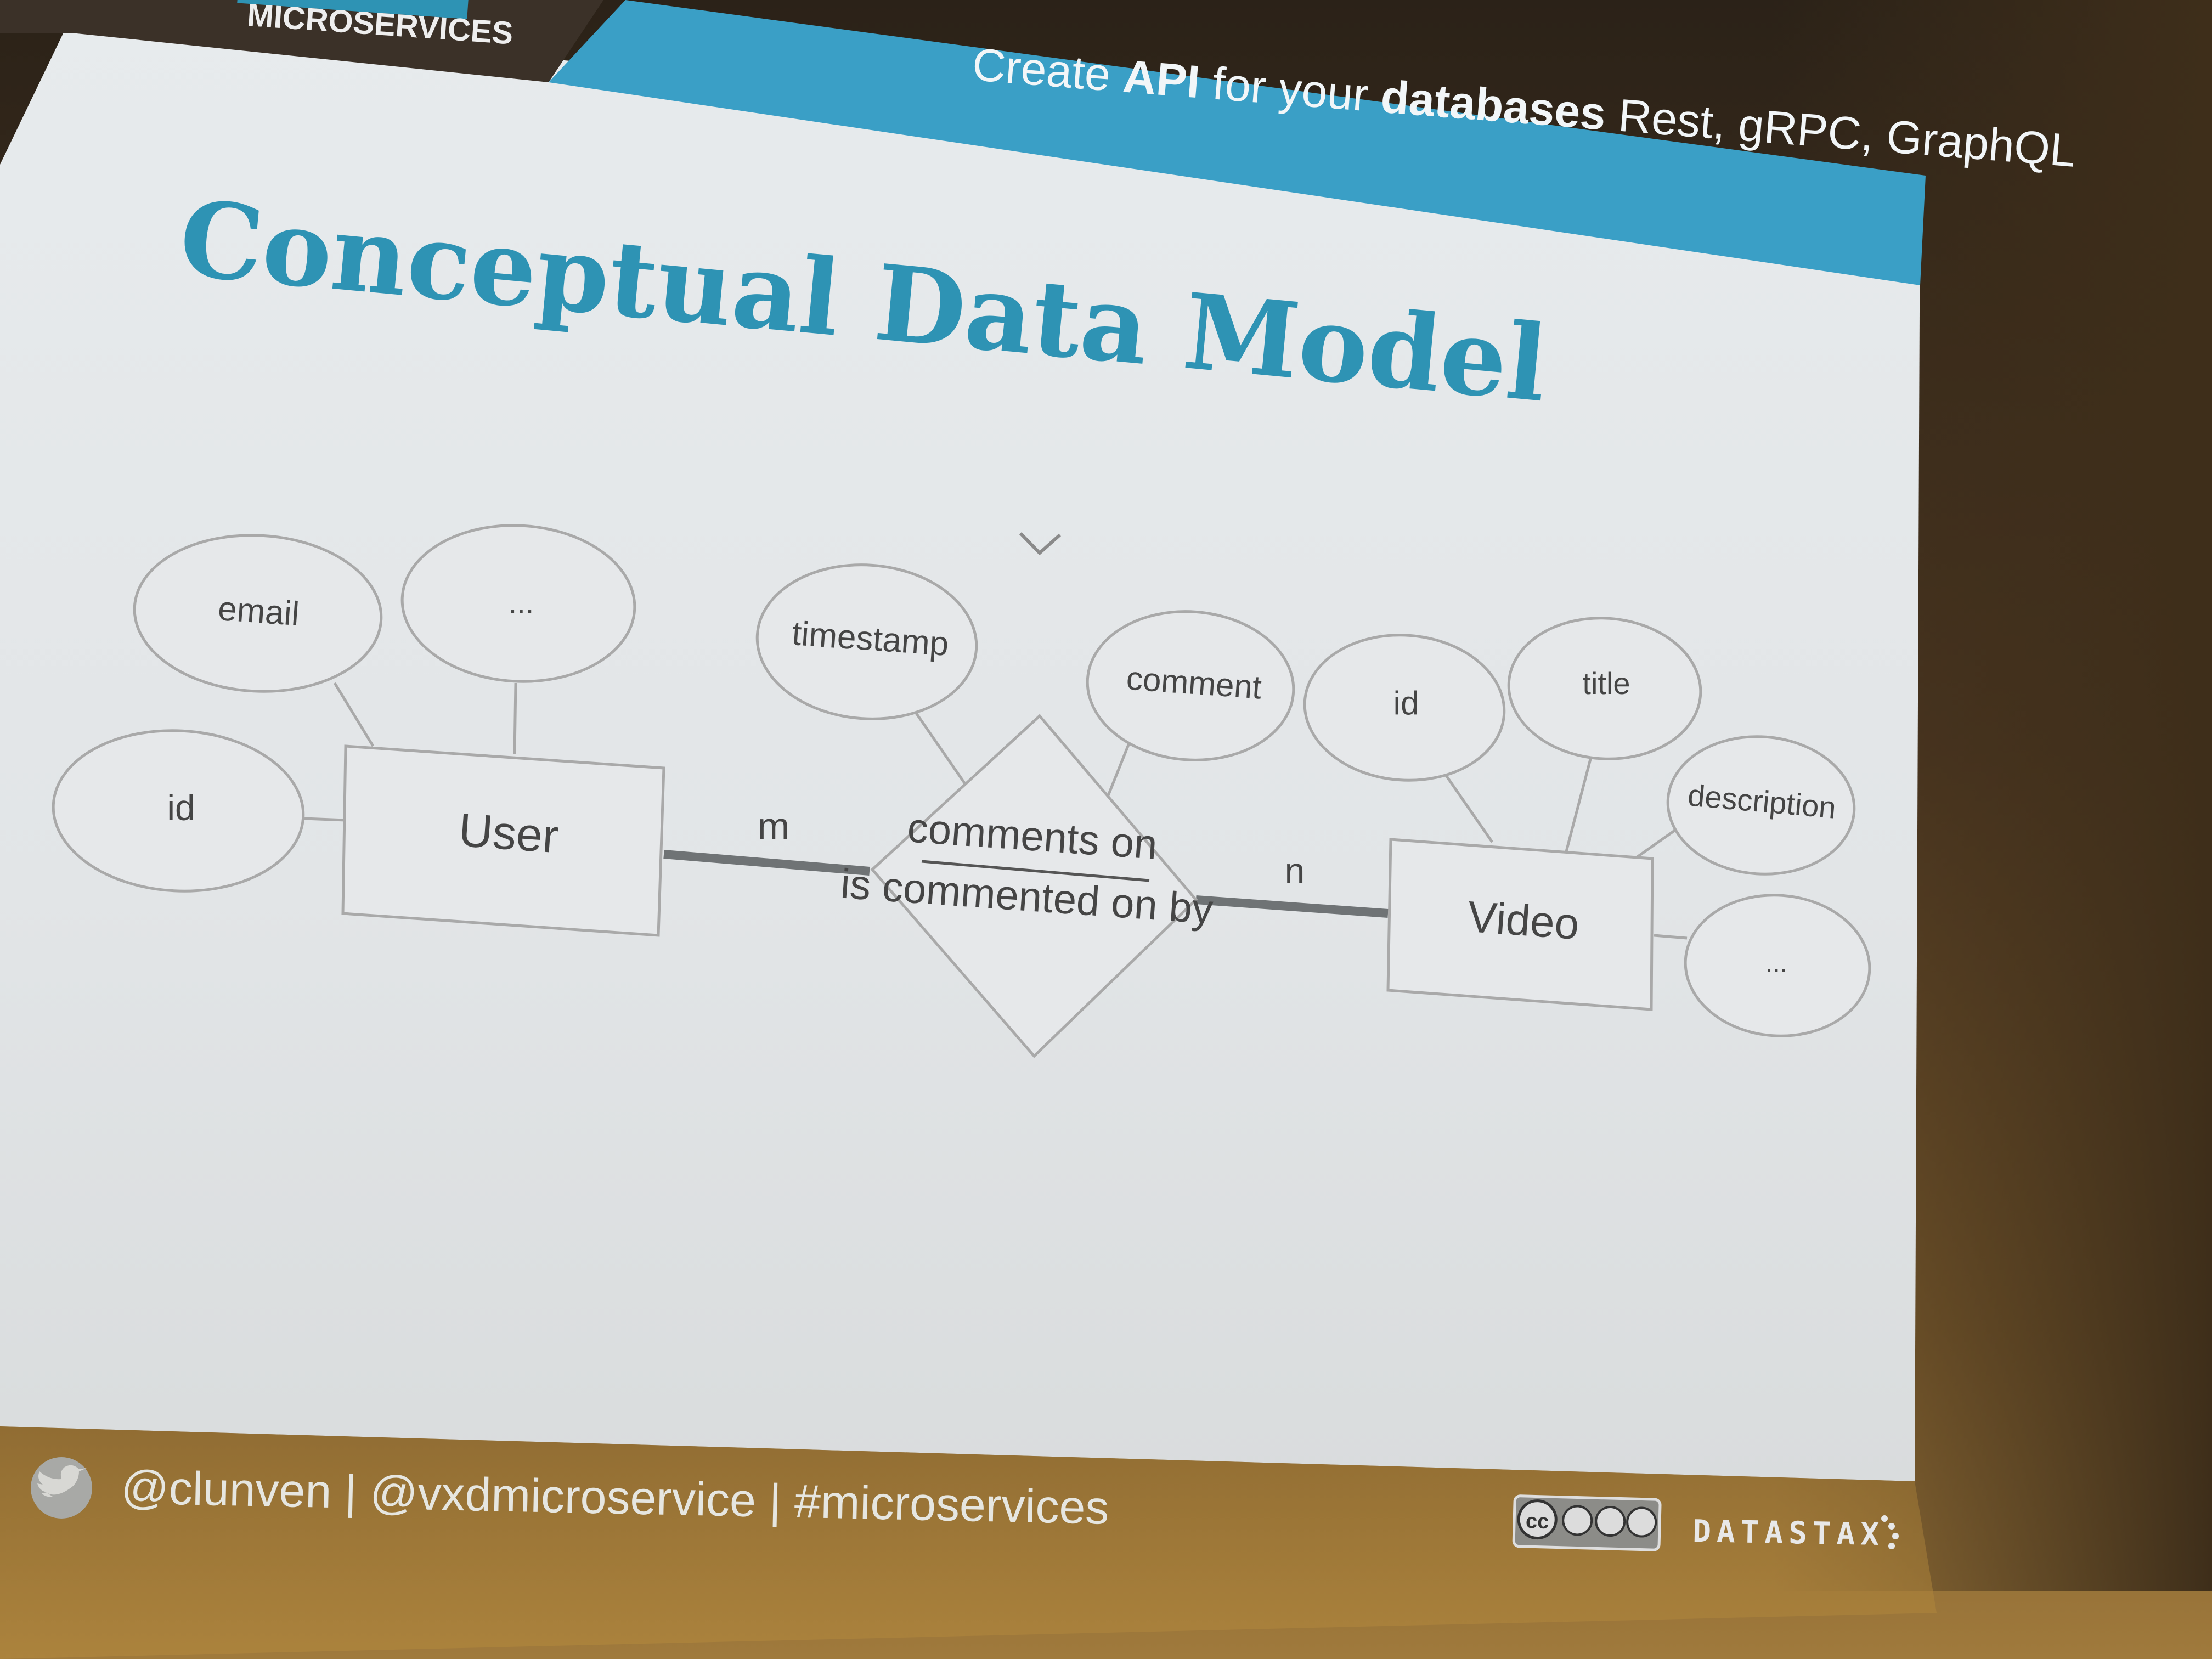  I want to click on cardinality-video: n, so click(1295, 871).